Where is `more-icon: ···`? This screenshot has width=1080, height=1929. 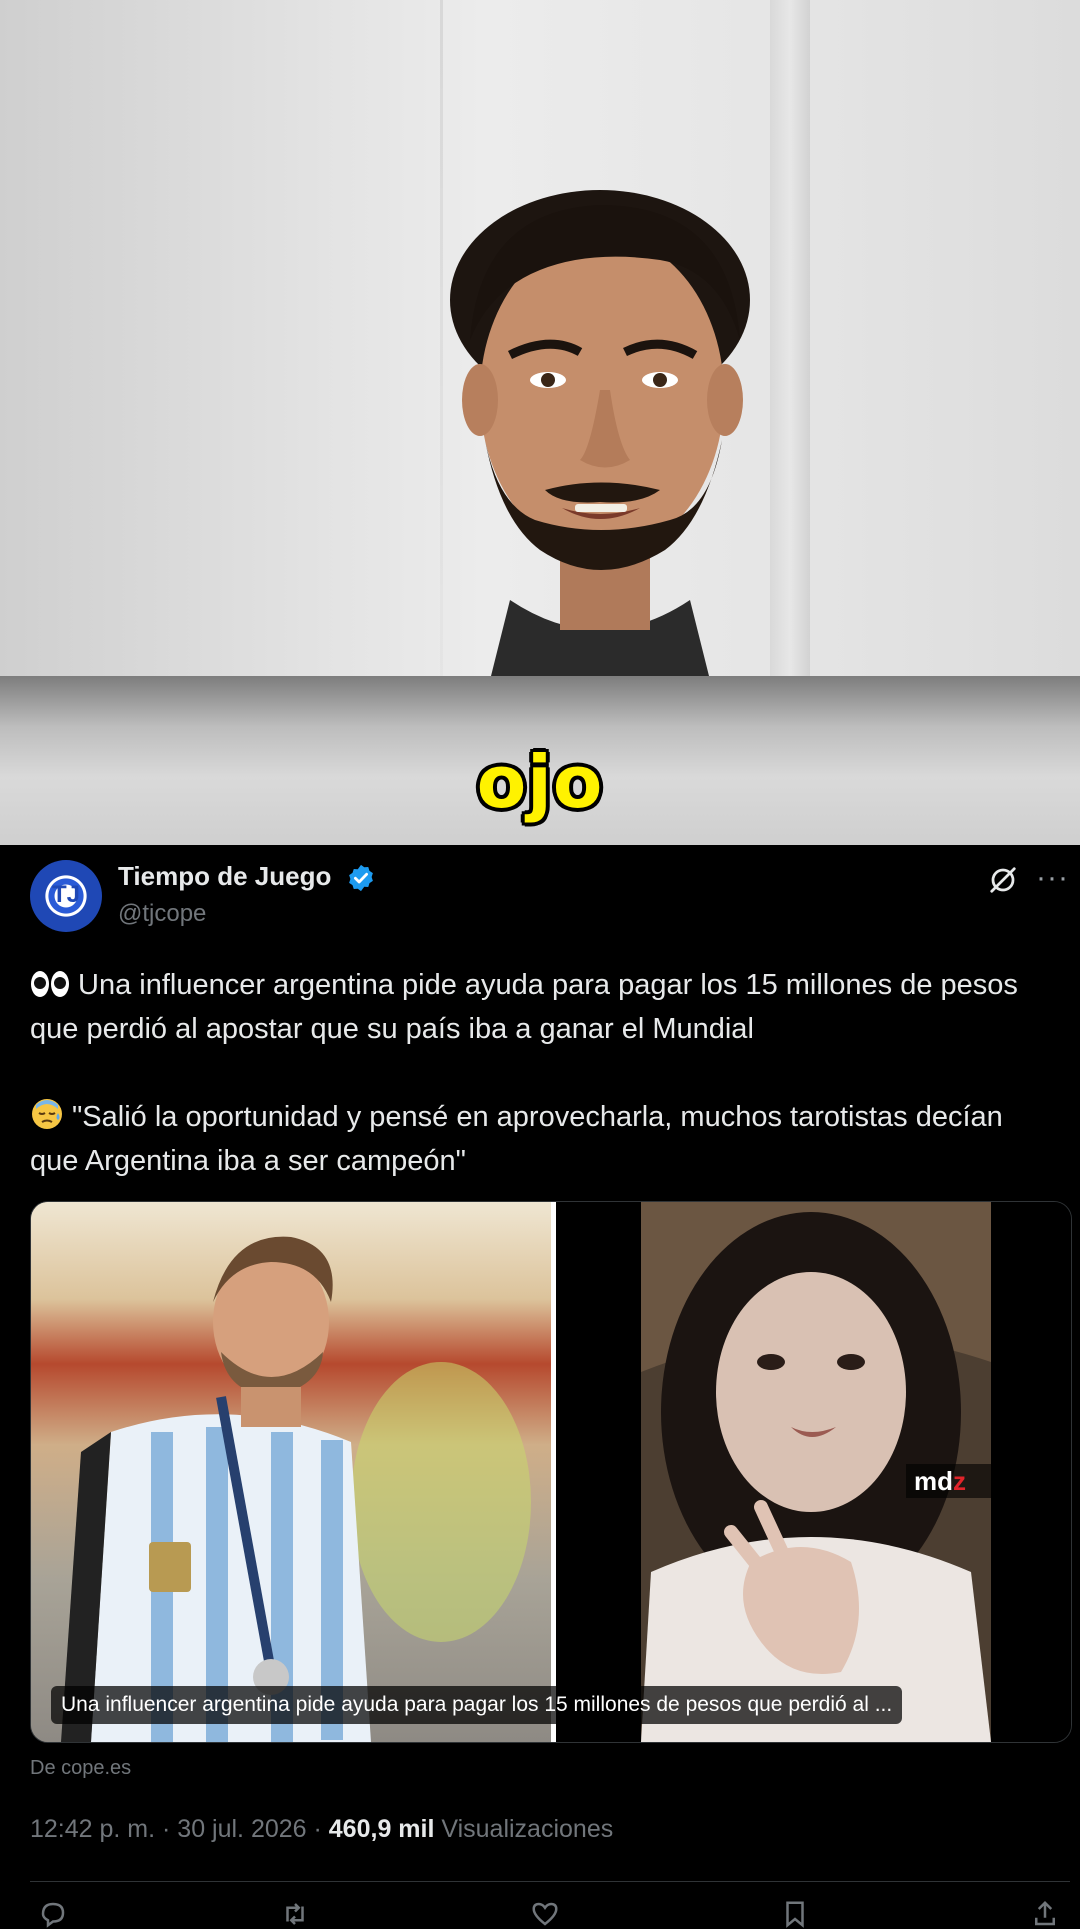 more-icon: ··· is located at coordinates (1052, 878).